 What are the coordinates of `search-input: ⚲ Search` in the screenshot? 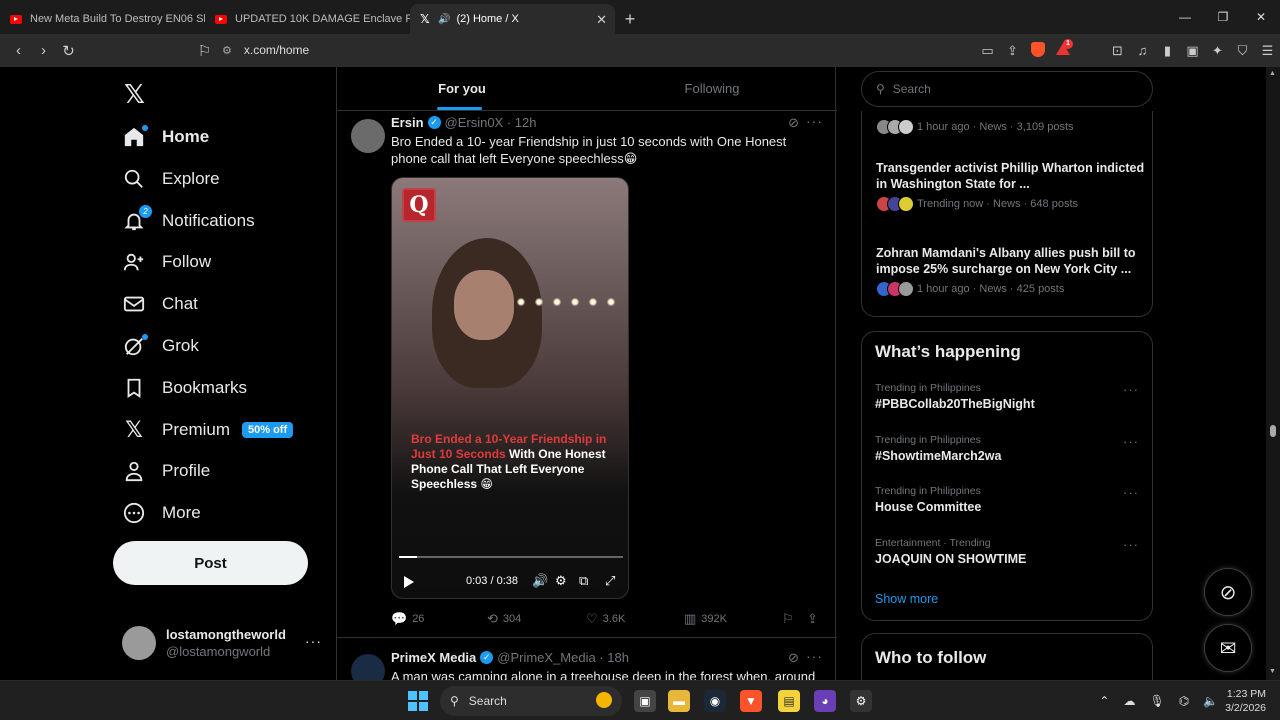 It's located at (1007, 89).